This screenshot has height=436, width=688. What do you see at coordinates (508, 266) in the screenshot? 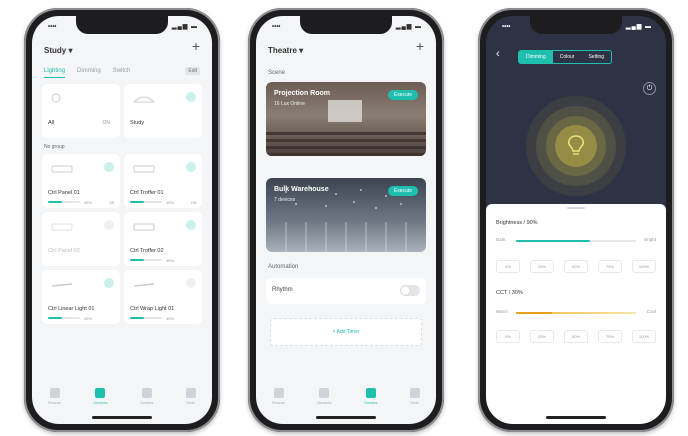
I see `preset-chip: 1%` at bounding box center [508, 266].